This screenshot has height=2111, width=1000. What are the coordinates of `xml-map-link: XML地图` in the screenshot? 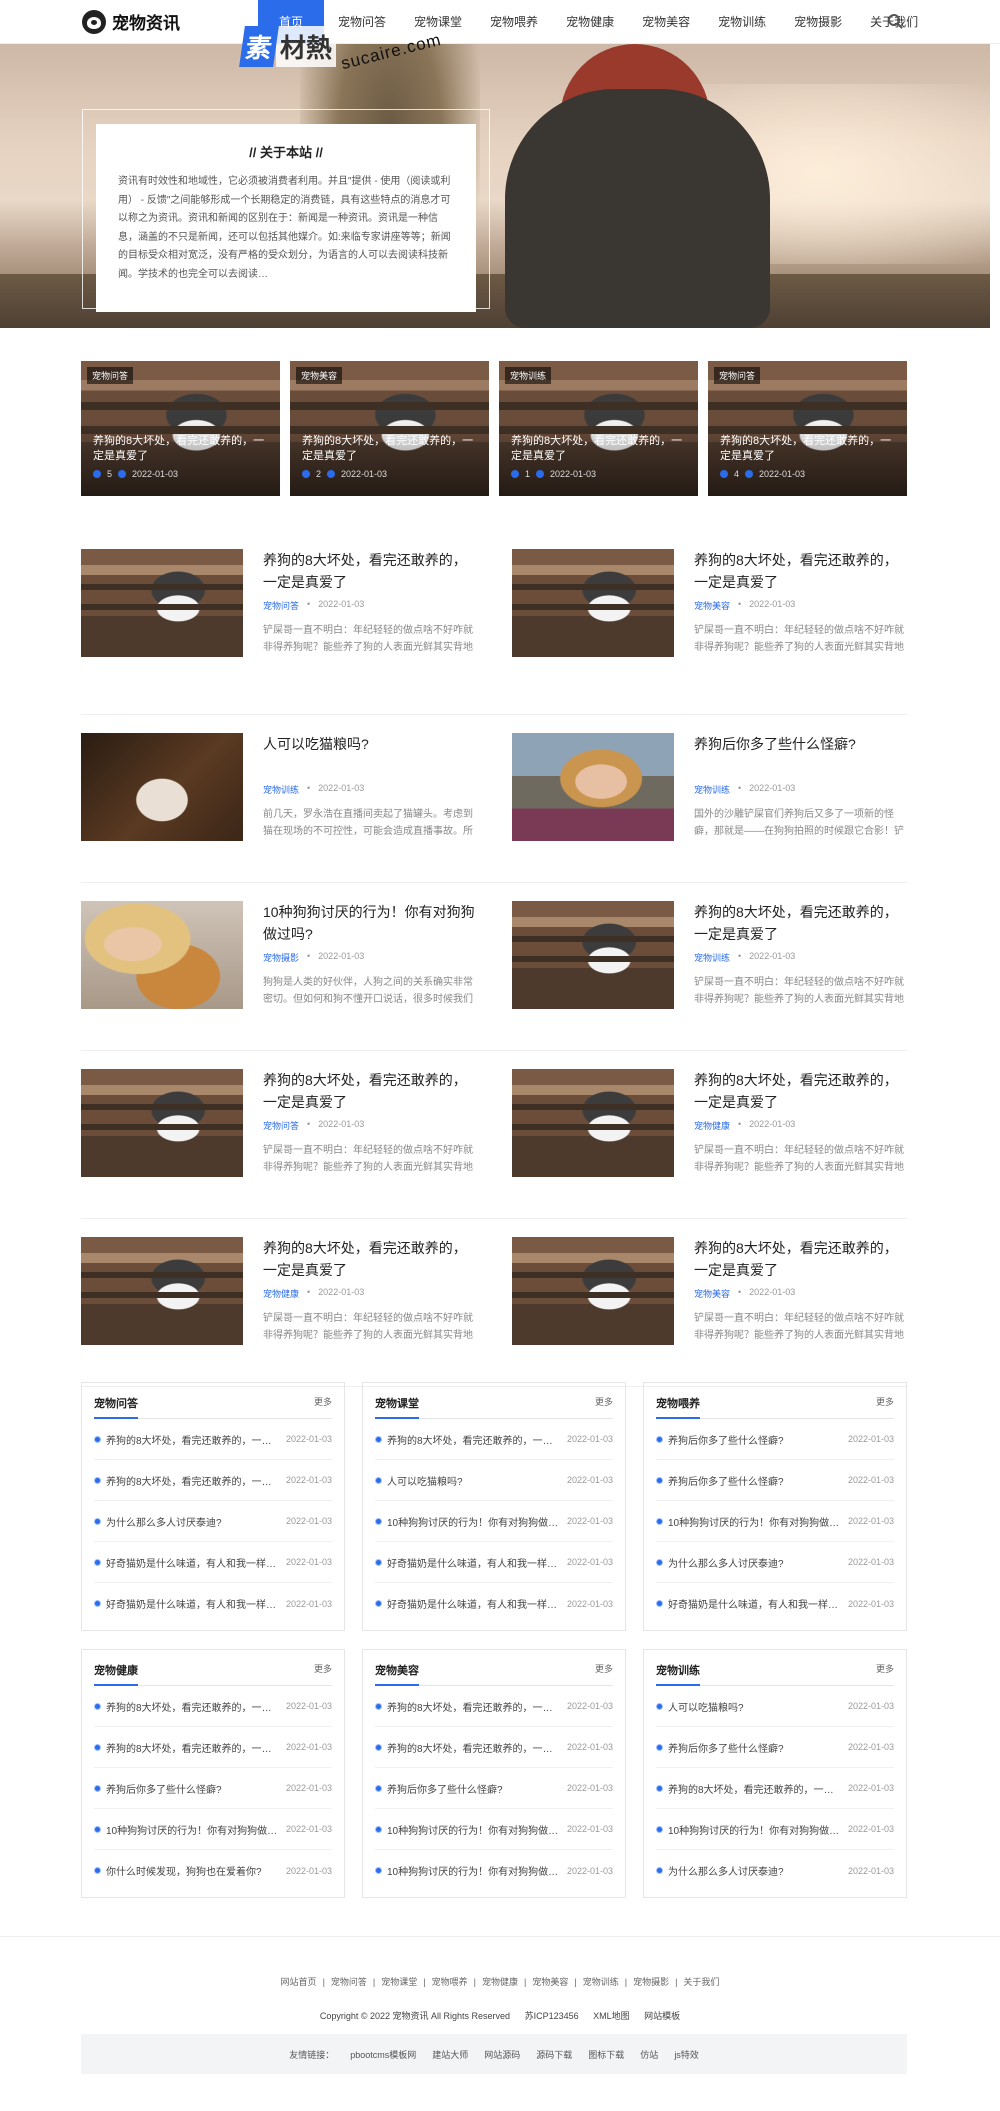 It's located at (611, 2016).